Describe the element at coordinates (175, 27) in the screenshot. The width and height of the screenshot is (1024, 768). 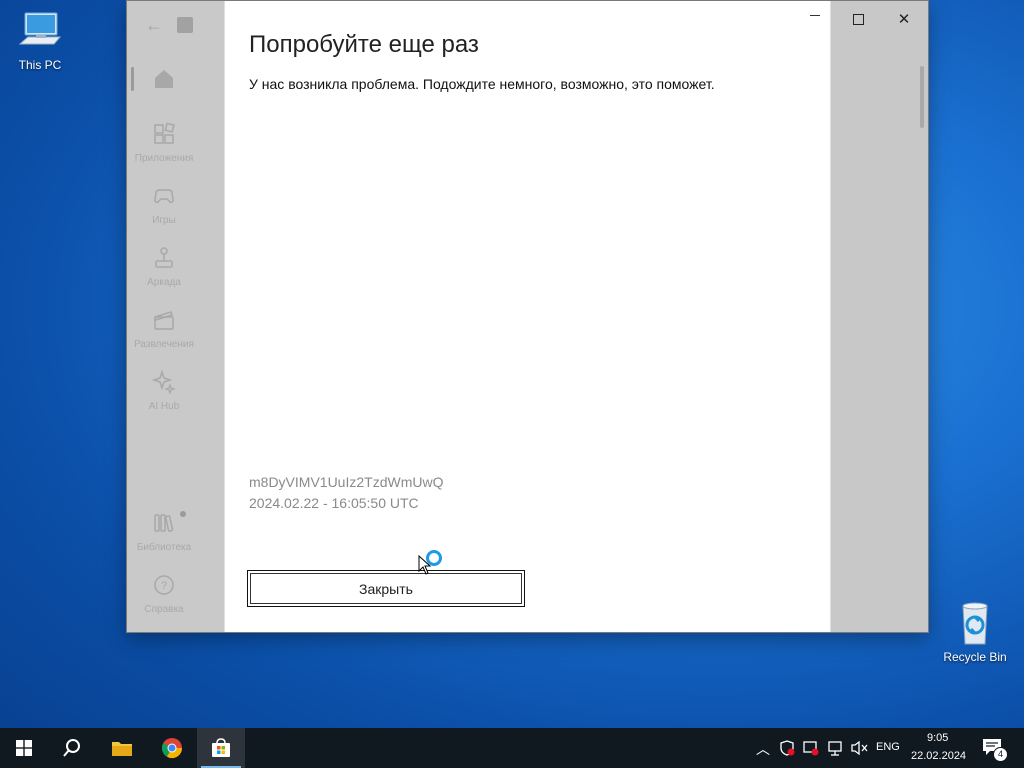
I see `sidebar-top: ←` at that location.